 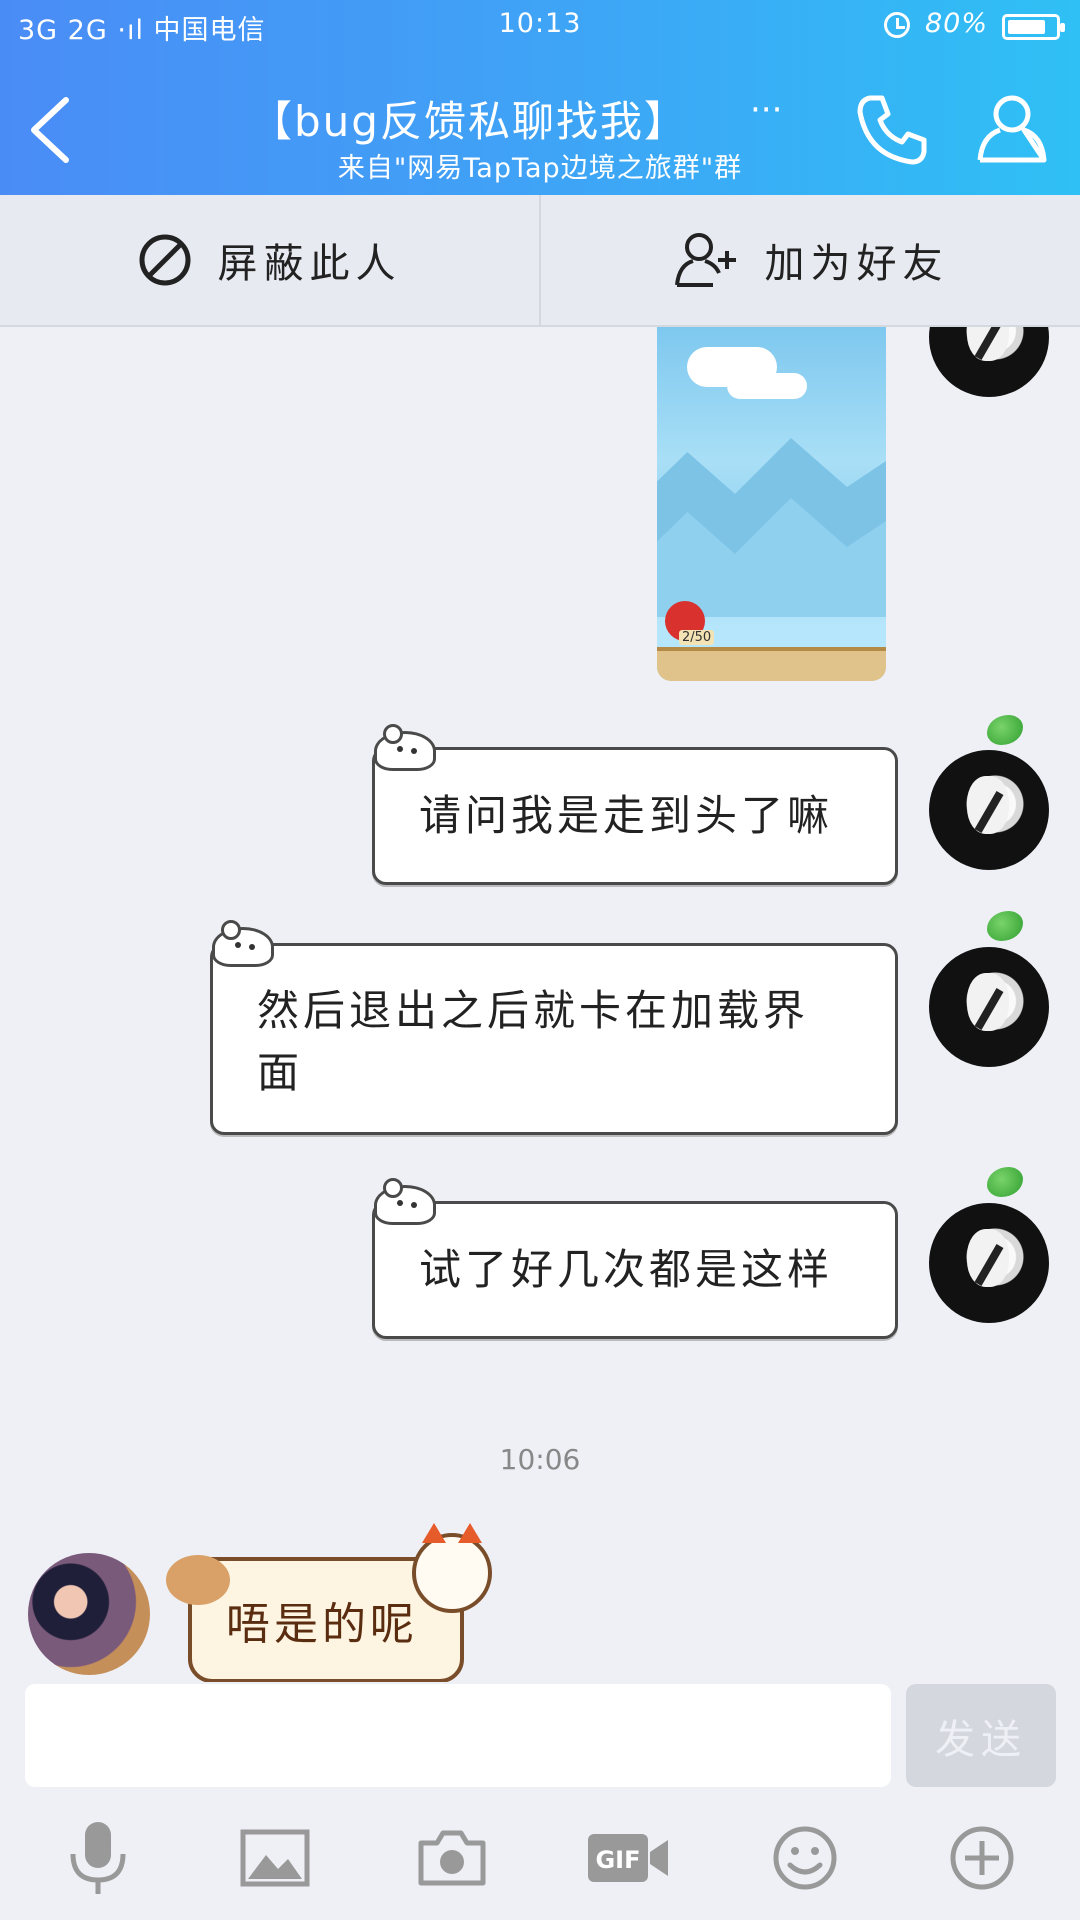 I want to click on message-input, so click(x=458, y=1735).